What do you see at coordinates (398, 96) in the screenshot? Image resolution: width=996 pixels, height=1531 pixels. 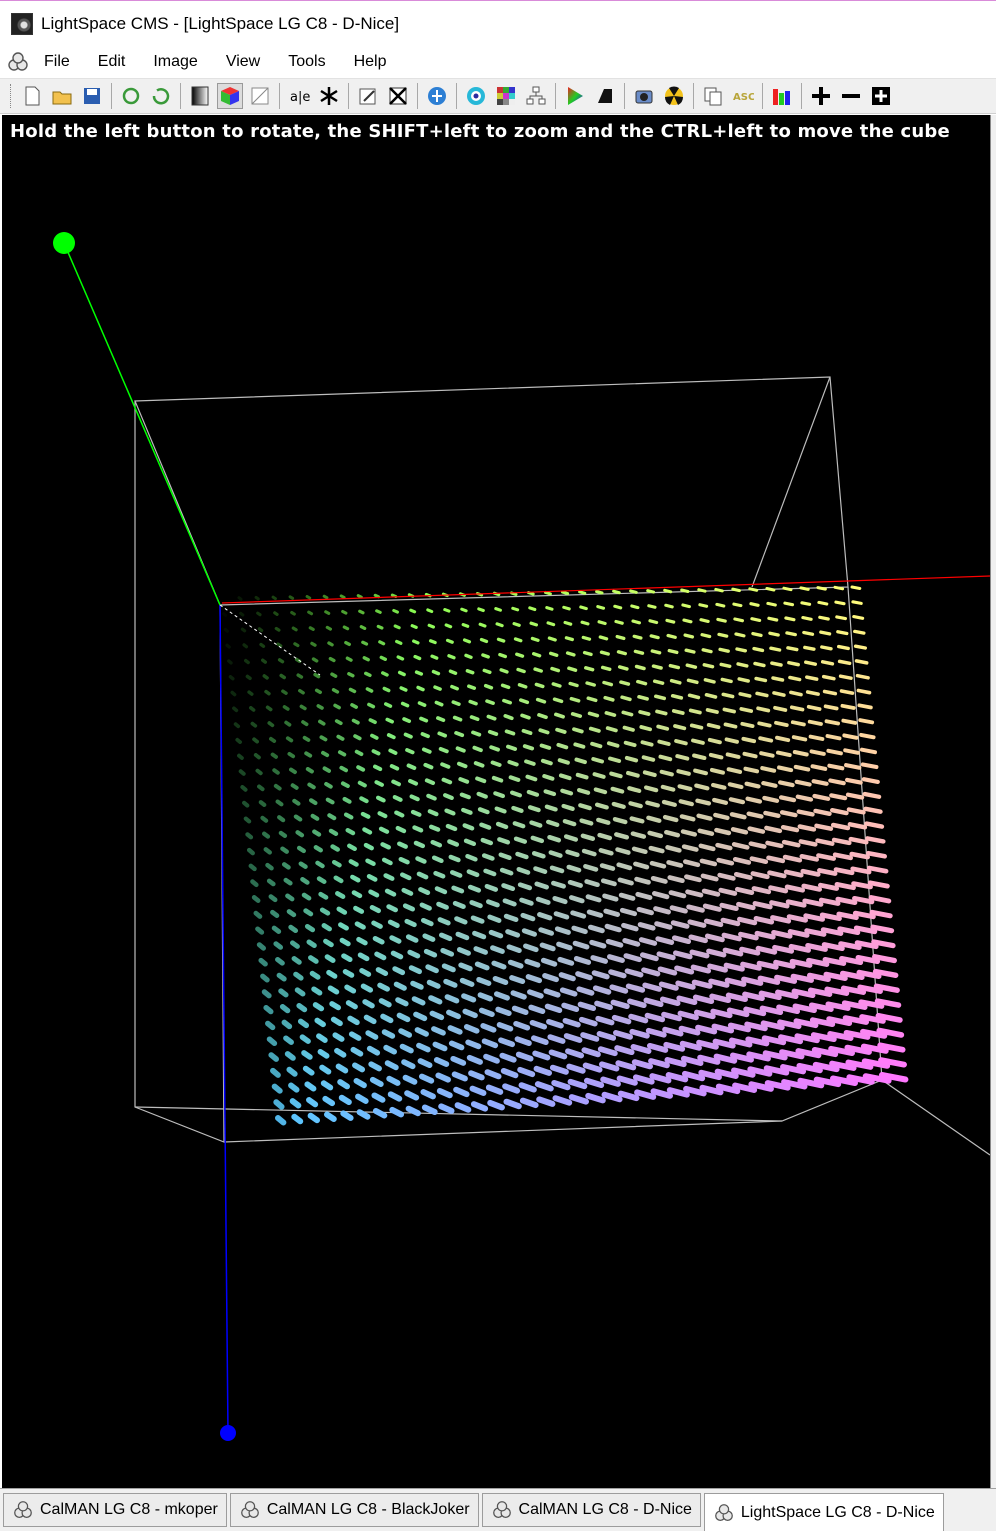 I see `cross-grid-icon` at bounding box center [398, 96].